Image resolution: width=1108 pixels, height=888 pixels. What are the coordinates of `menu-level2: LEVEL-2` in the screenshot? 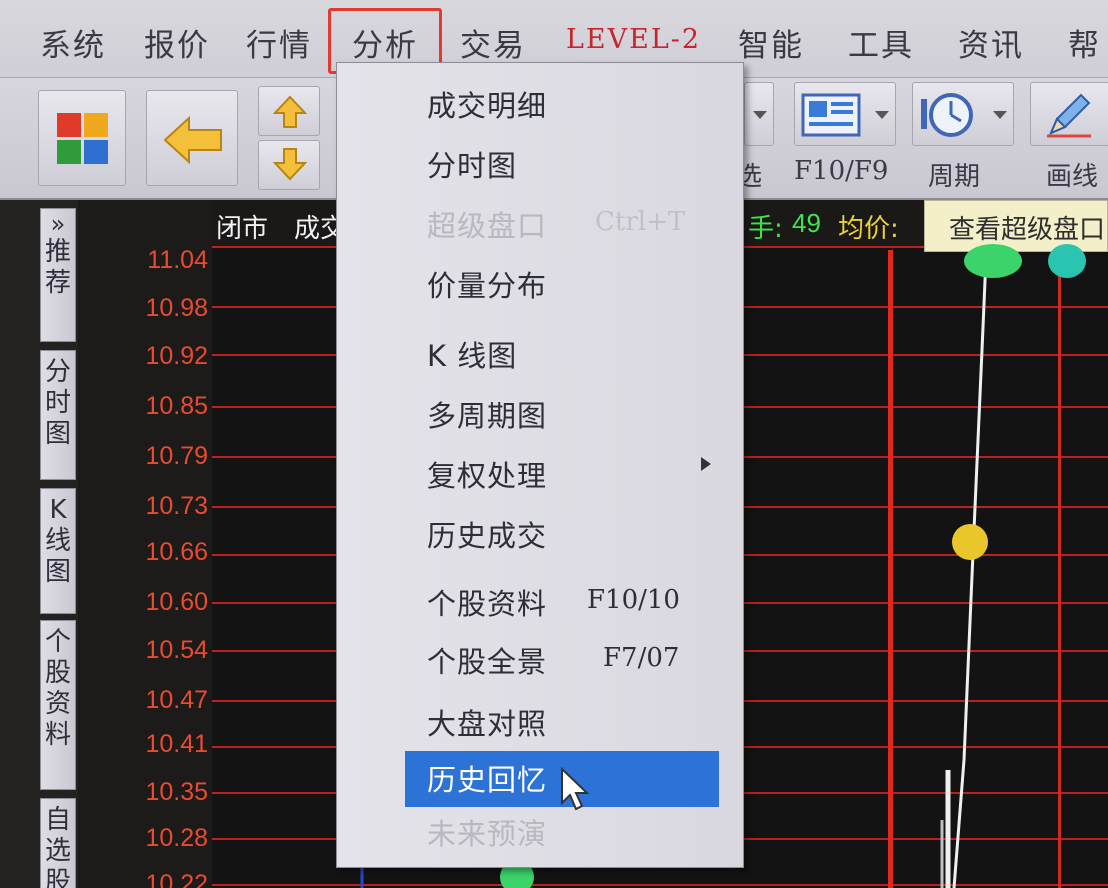 It's located at (633, 39).